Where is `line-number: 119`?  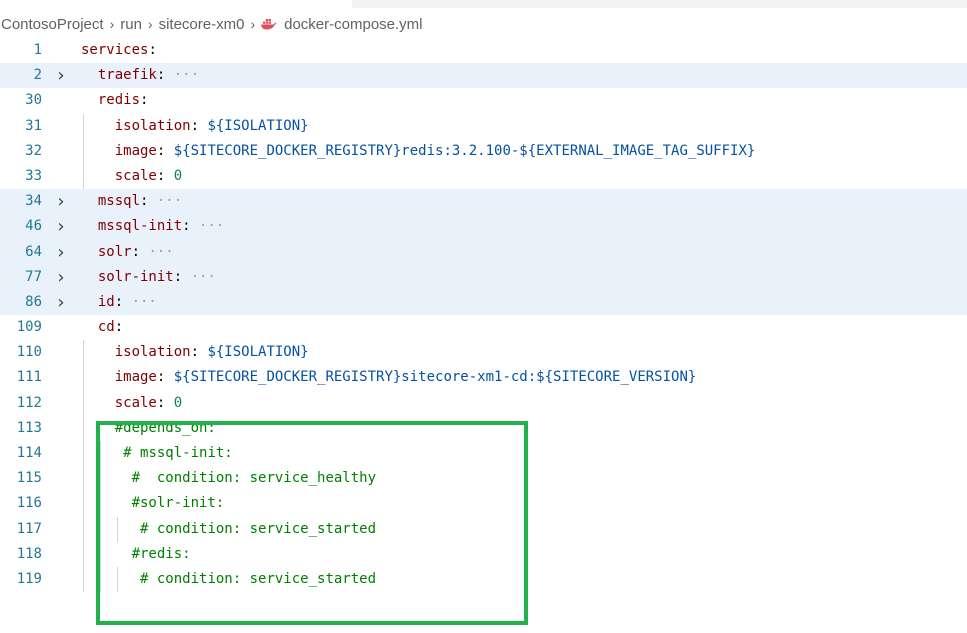
line-number: 119 is located at coordinates (29, 578).